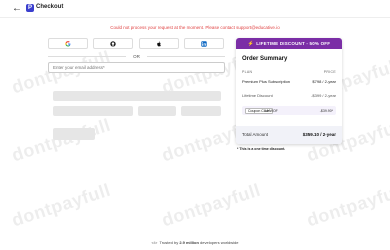  What do you see at coordinates (255, 134) in the screenshot?
I see `total-label: Total Amount` at bounding box center [255, 134].